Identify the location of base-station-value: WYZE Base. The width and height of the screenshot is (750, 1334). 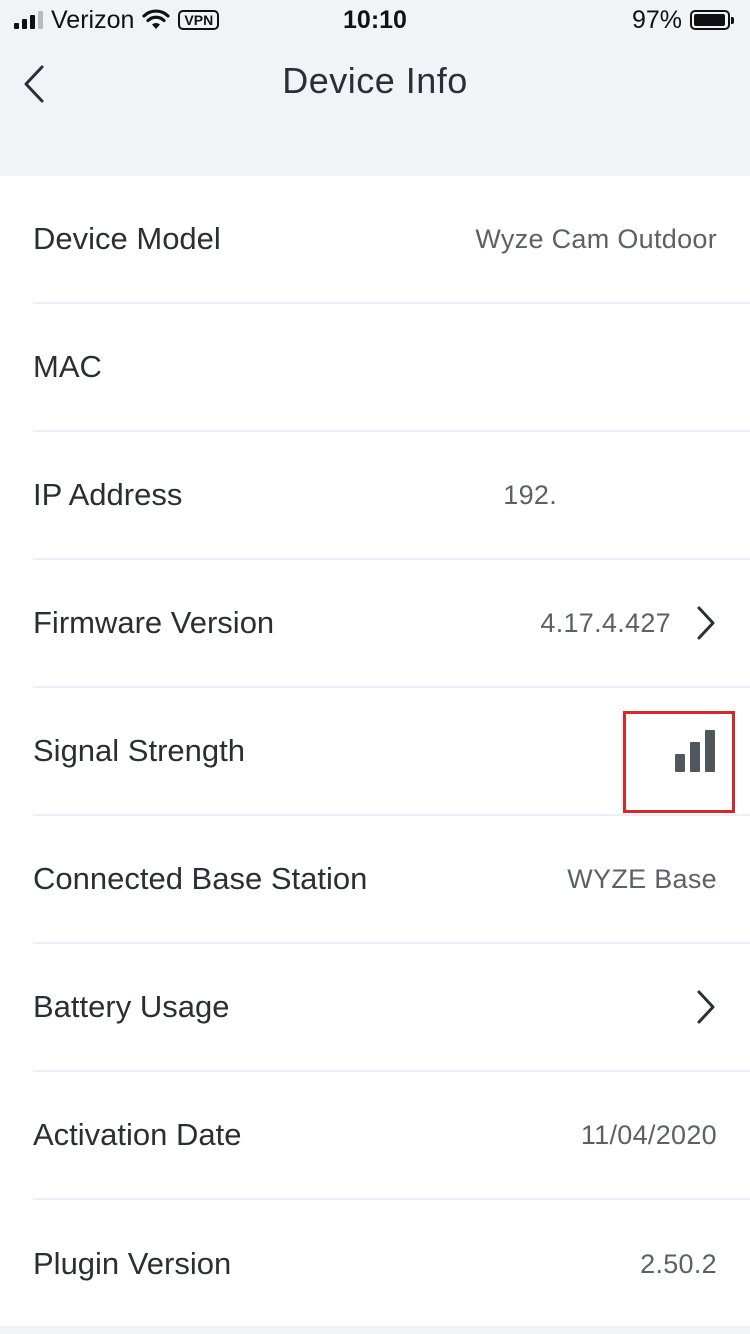
(642, 878).